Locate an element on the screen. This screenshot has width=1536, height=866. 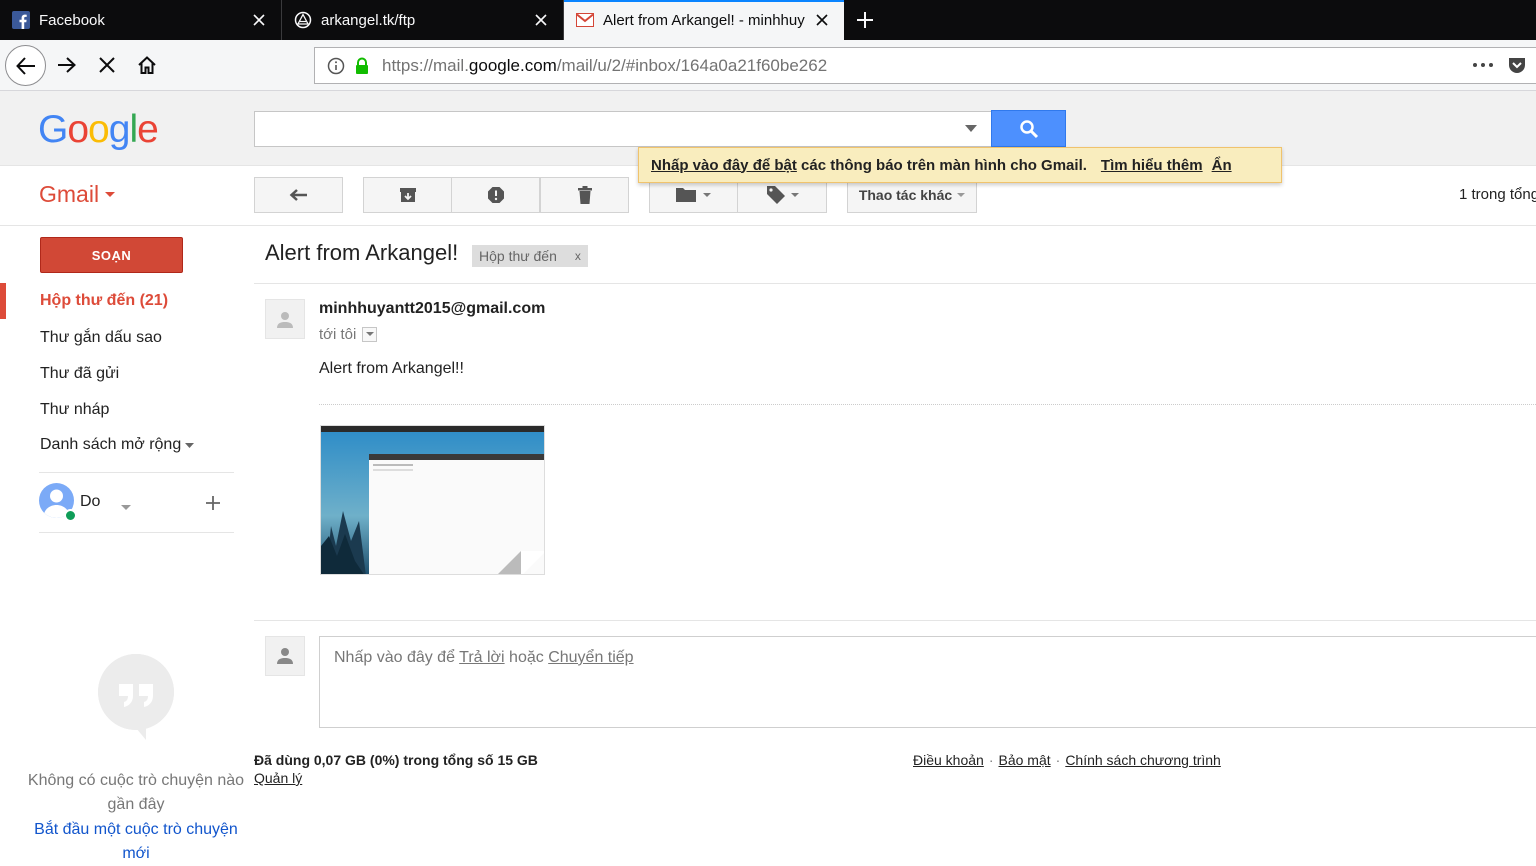
home-icon is located at coordinates (147, 65).